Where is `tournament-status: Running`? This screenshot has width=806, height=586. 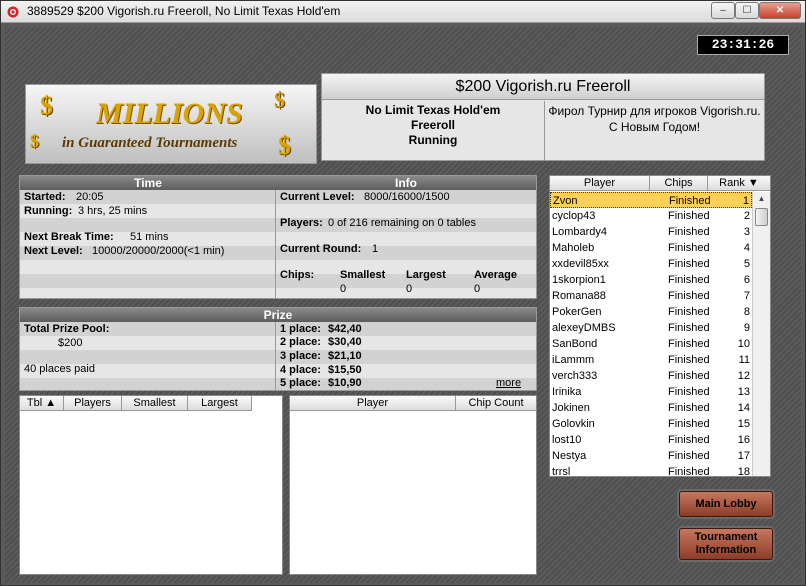
tournament-status: Running is located at coordinates (433, 140).